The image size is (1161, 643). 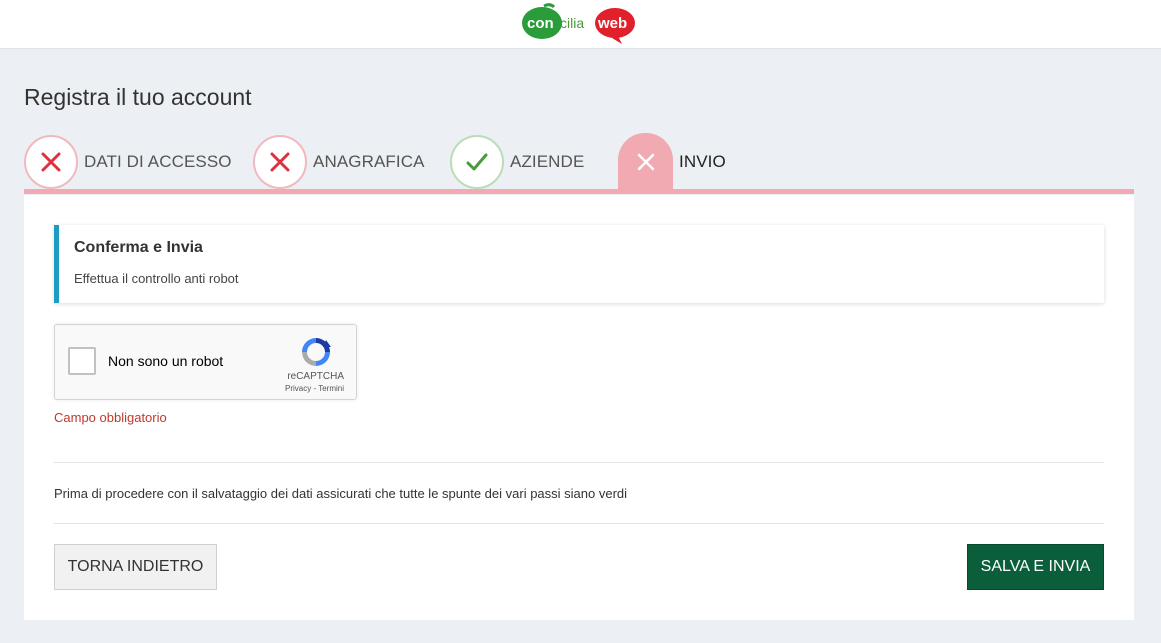 I want to click on conciliaweb-logo: con cilia web, so click(x=579, y=24).